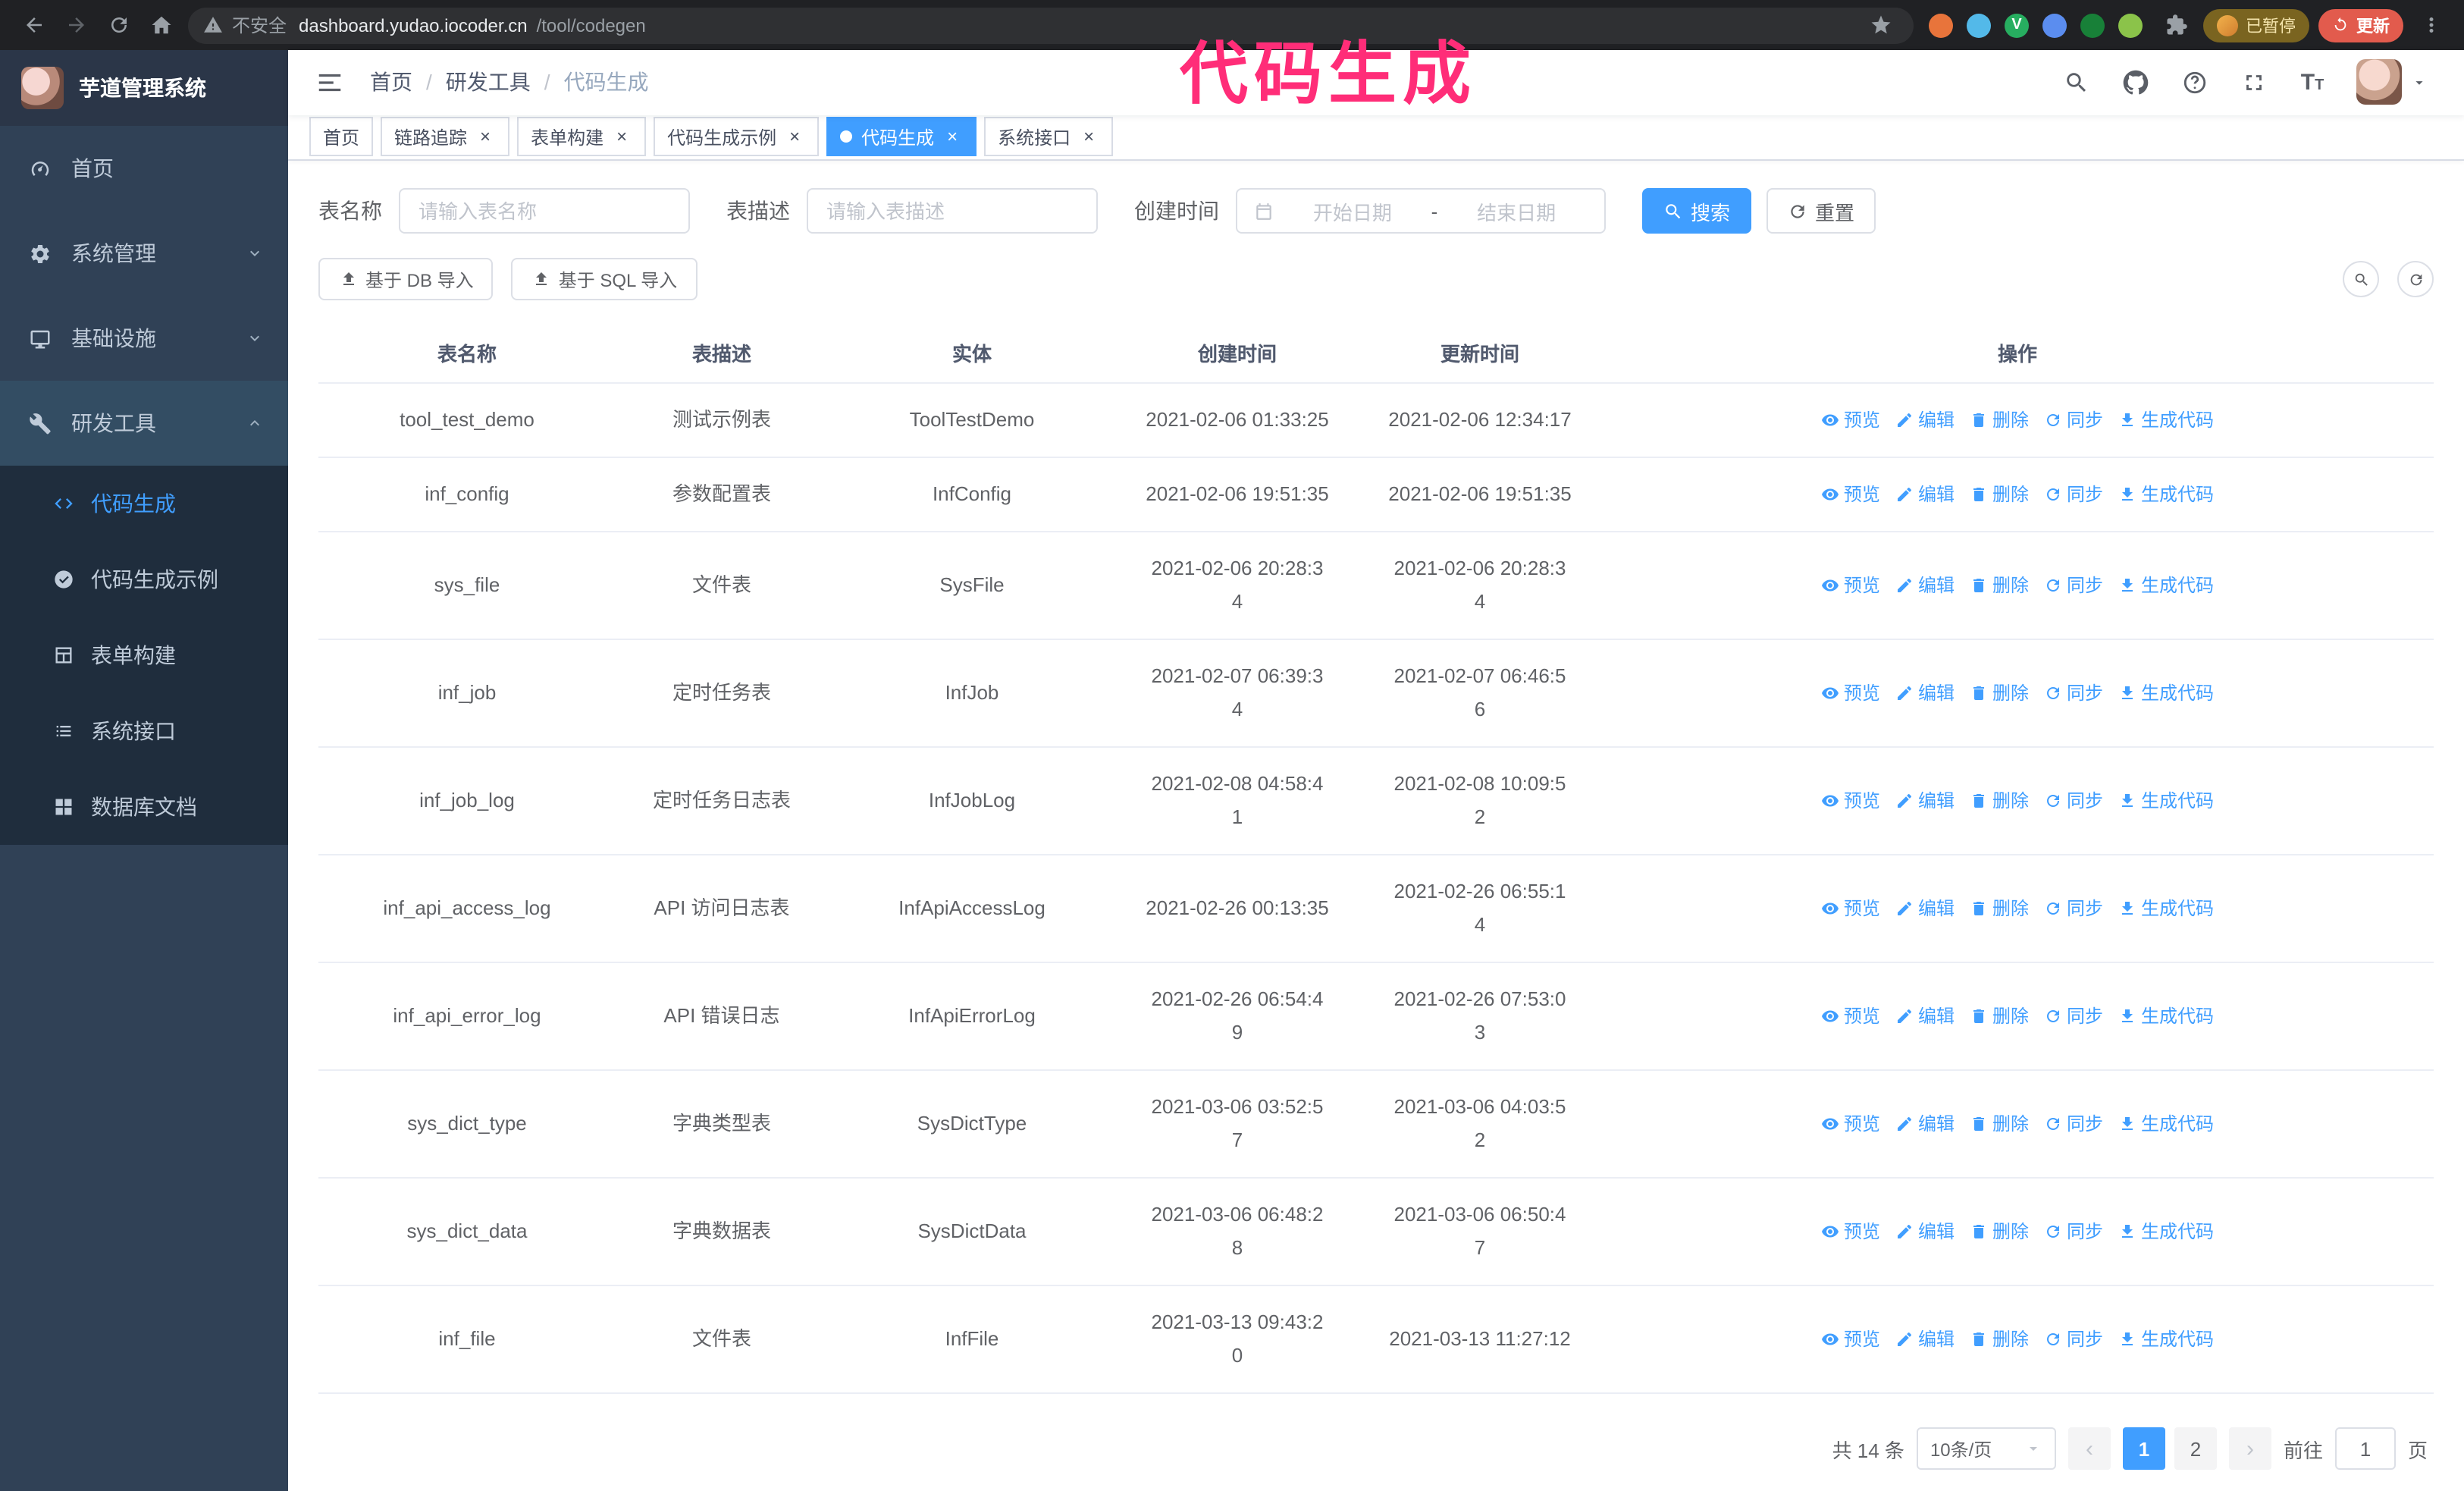  What do you see at coordinates (144, 807) in the screenshot?
I see `sidebar-subitem-db-doc: 数据库文档` at bounding box center [144, 807].